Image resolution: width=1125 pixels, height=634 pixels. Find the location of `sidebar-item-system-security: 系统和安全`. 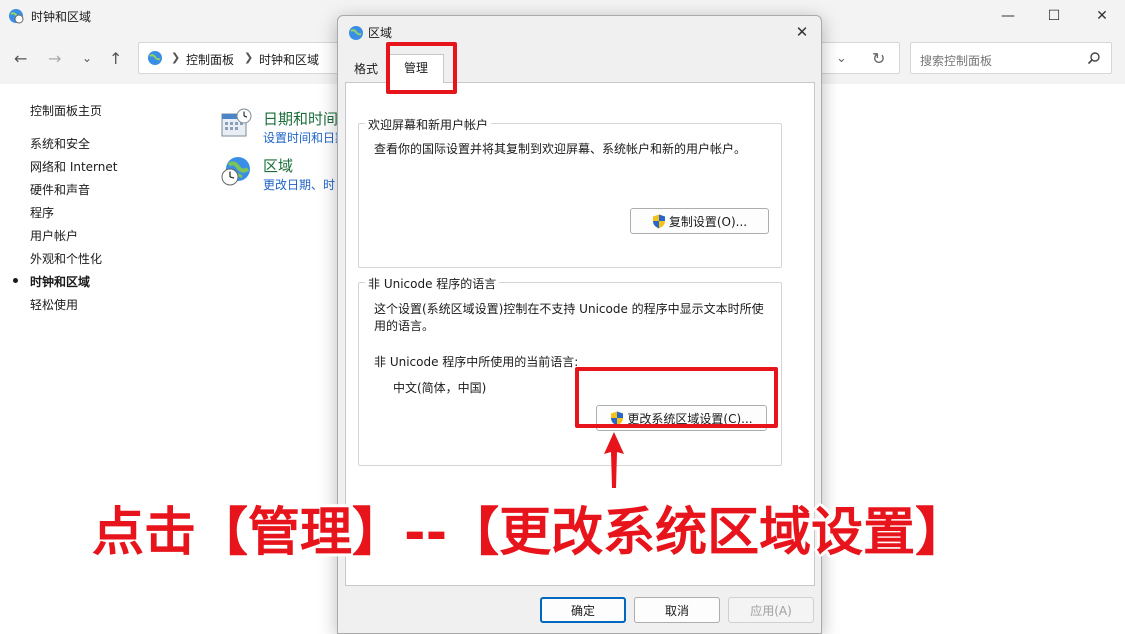

sidebar-item-system-security: 系统和安全 is located at coordinates (60, 143).